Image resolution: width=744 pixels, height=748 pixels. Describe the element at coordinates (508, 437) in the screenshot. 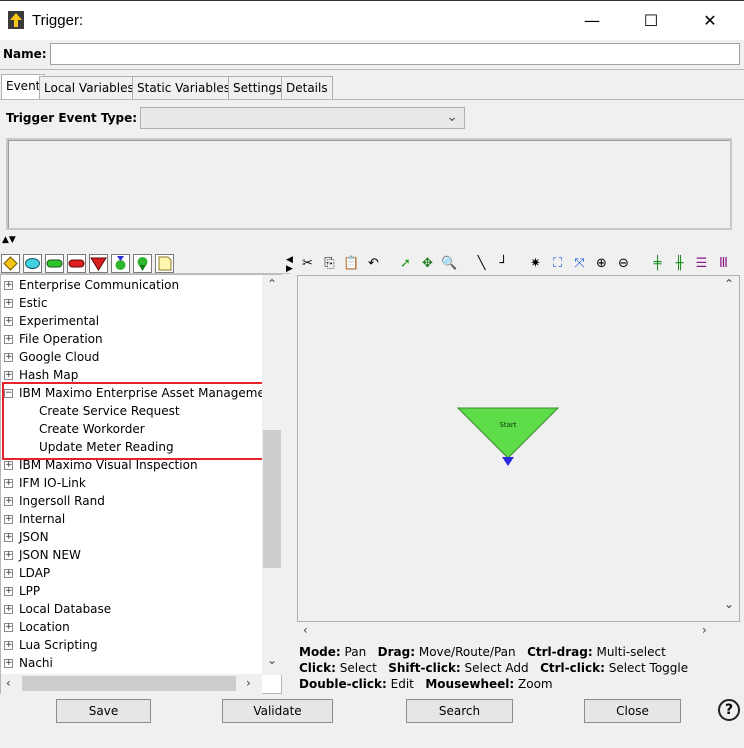

I see `start-node: Start` at that location.